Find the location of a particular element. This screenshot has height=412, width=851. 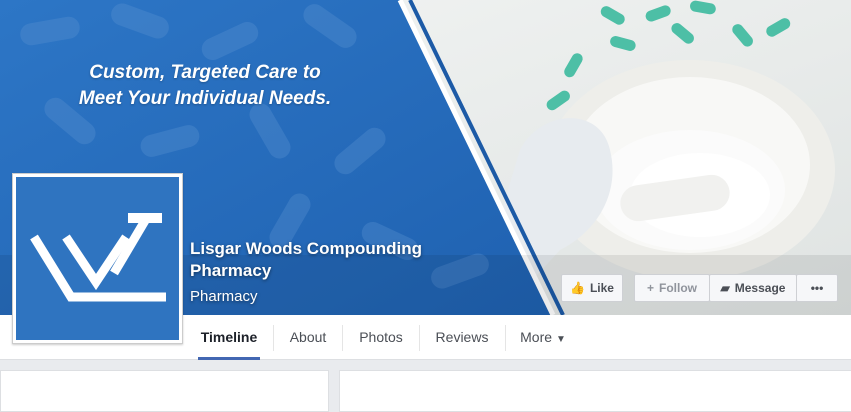

profile-picture is located at coordinates (97, 258).